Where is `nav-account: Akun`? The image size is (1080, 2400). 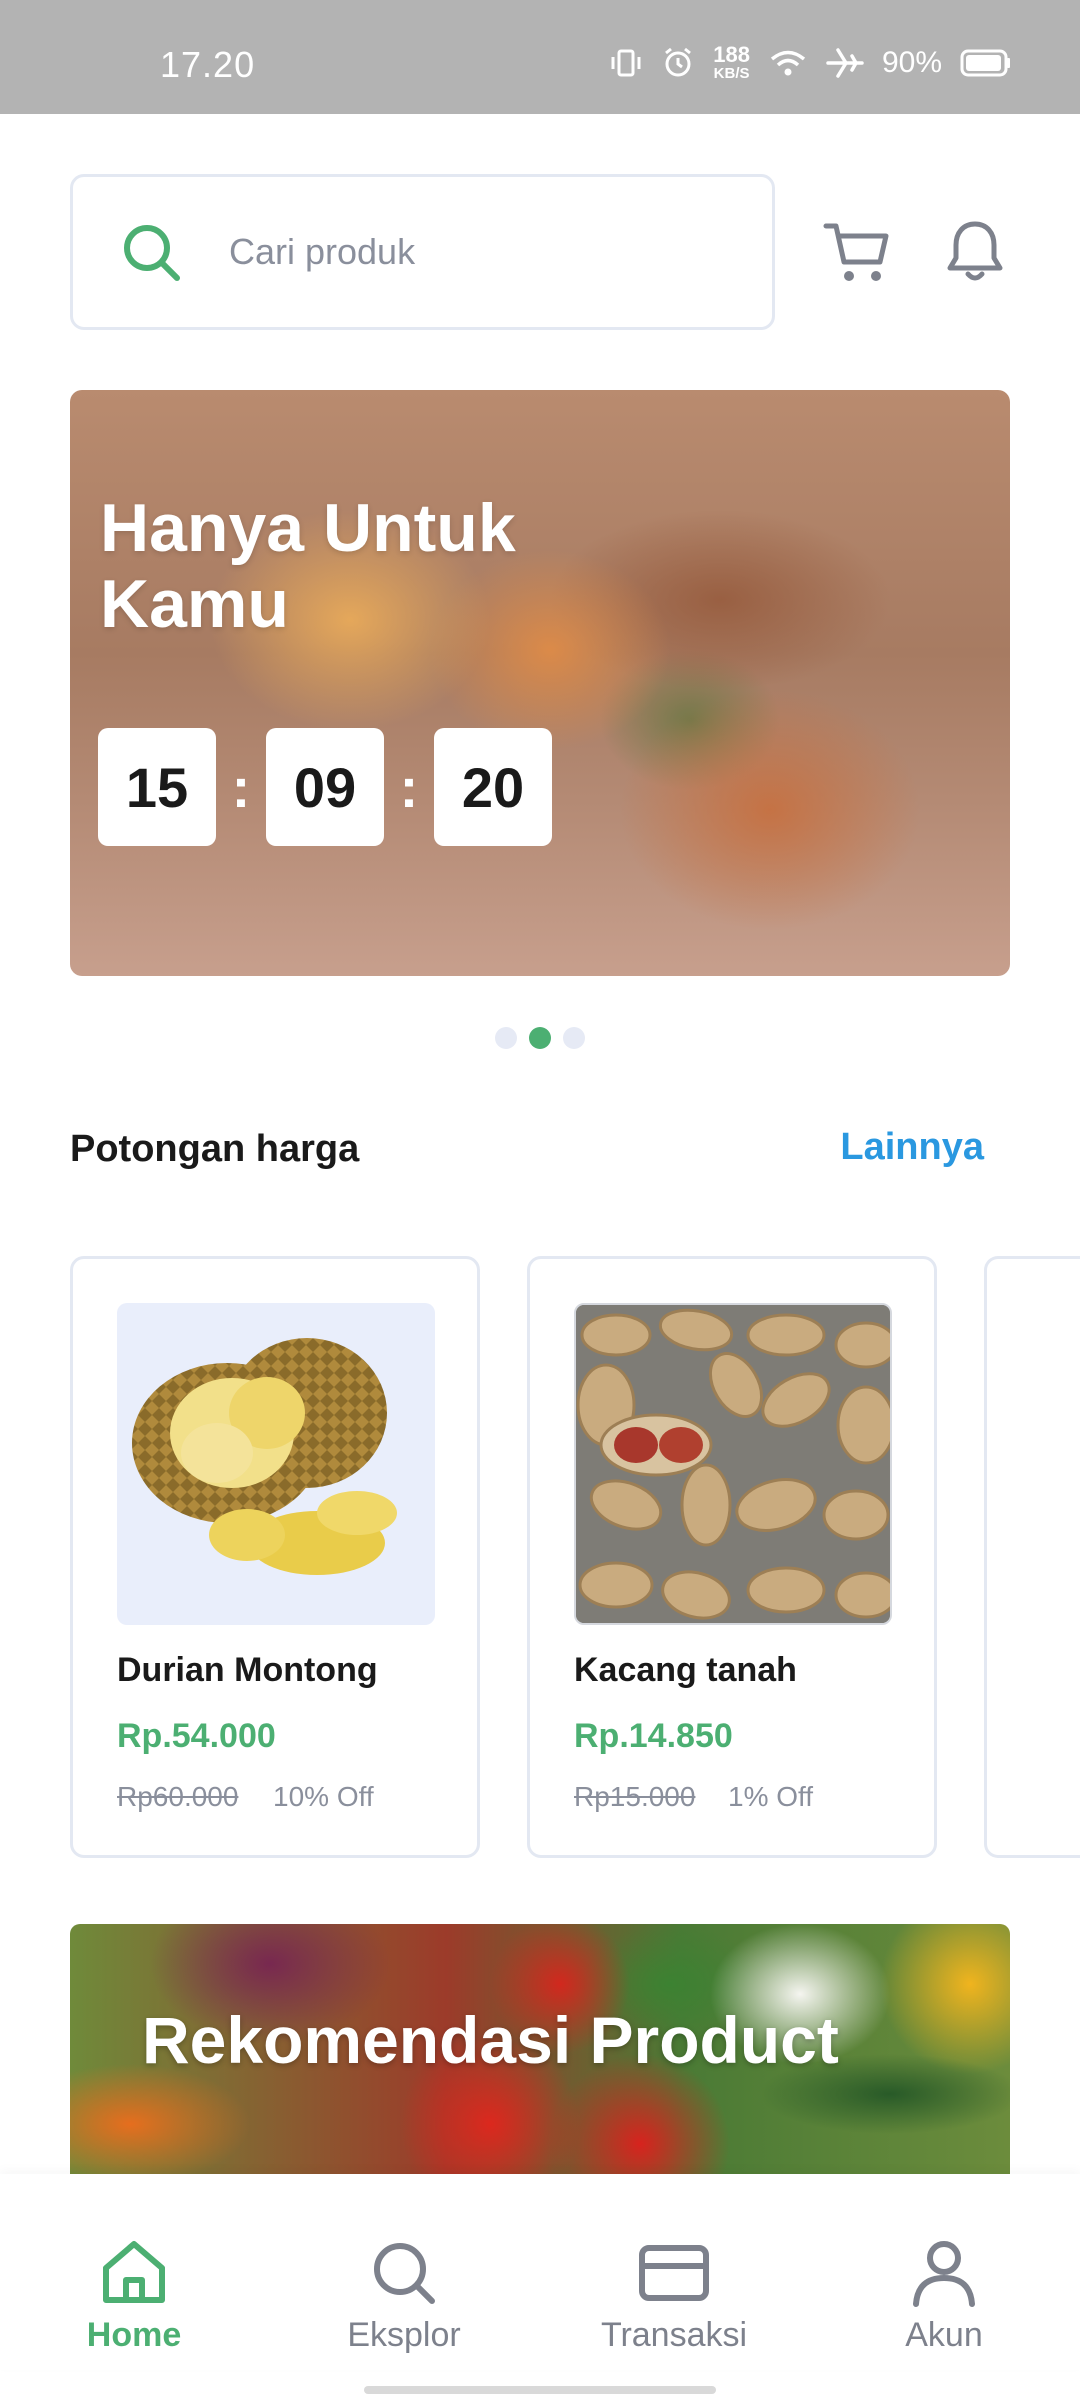
nav-account: Akun is located at coordinates (944, 2296).